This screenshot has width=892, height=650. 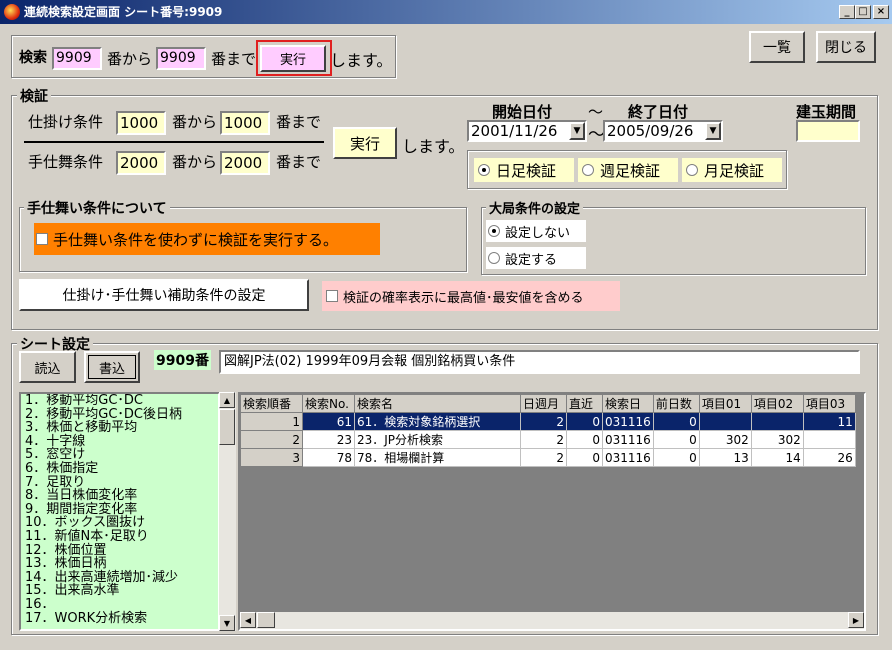 What do you see at coordinates (293, 58) in the screenshot?
I see `top-run-button: 実行` at bounding box center [293, 58].